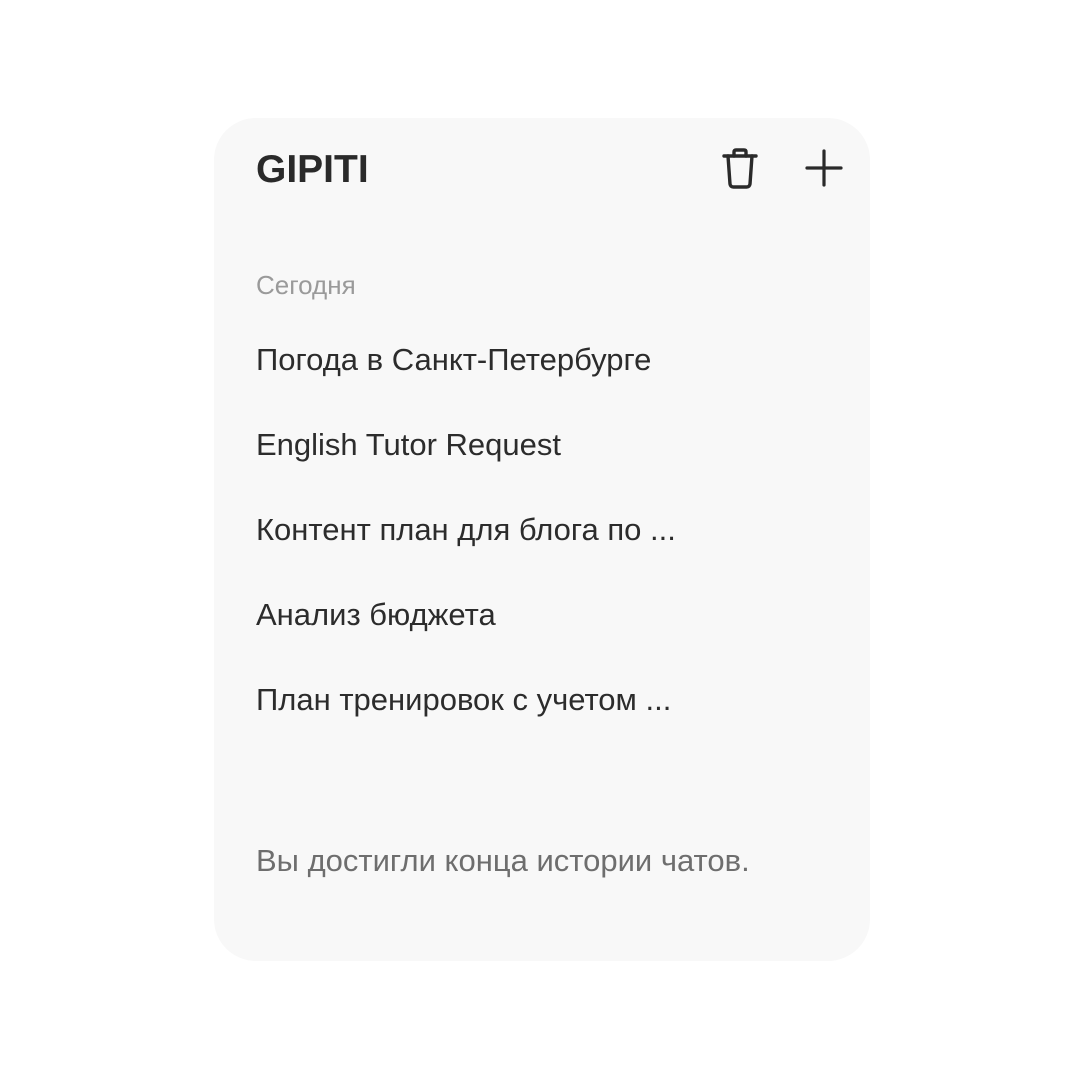 This screenshot has width=1080, height=1080. What do you see at coordinates (503, 860) in the screenshot?
I see `end-of-history-note: Вы достигли конца истории чатов.` at bounding box center [503, 860].